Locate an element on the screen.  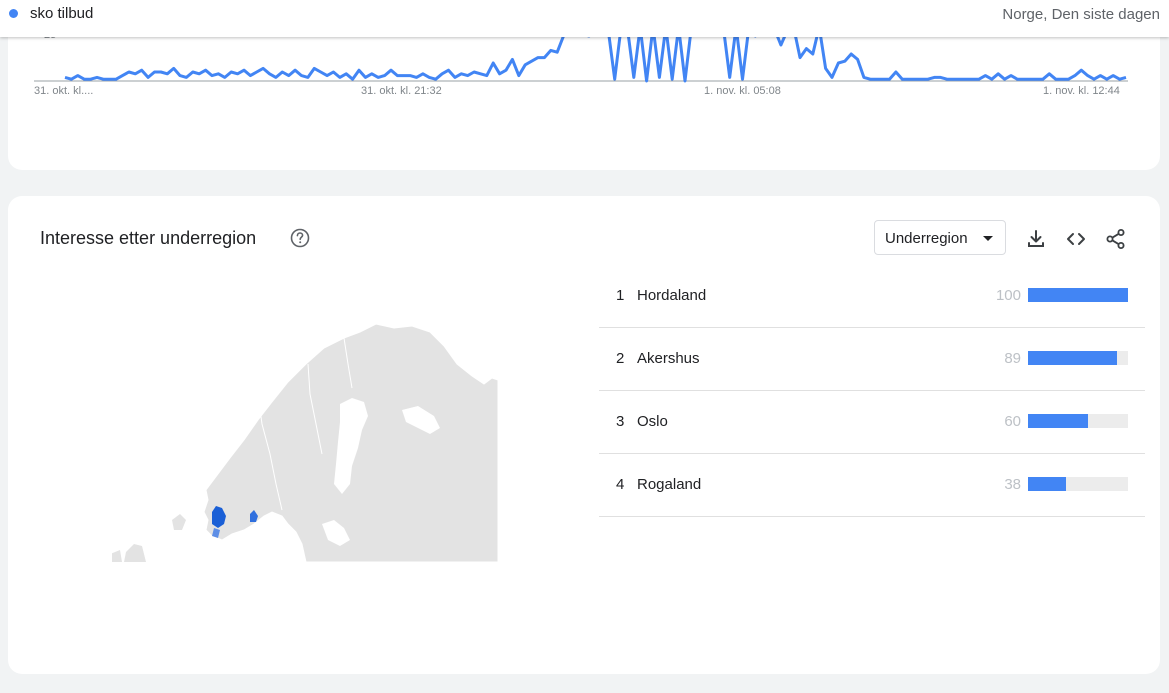
search-term-label: sko tilbud is located at coordinates (61, 13).